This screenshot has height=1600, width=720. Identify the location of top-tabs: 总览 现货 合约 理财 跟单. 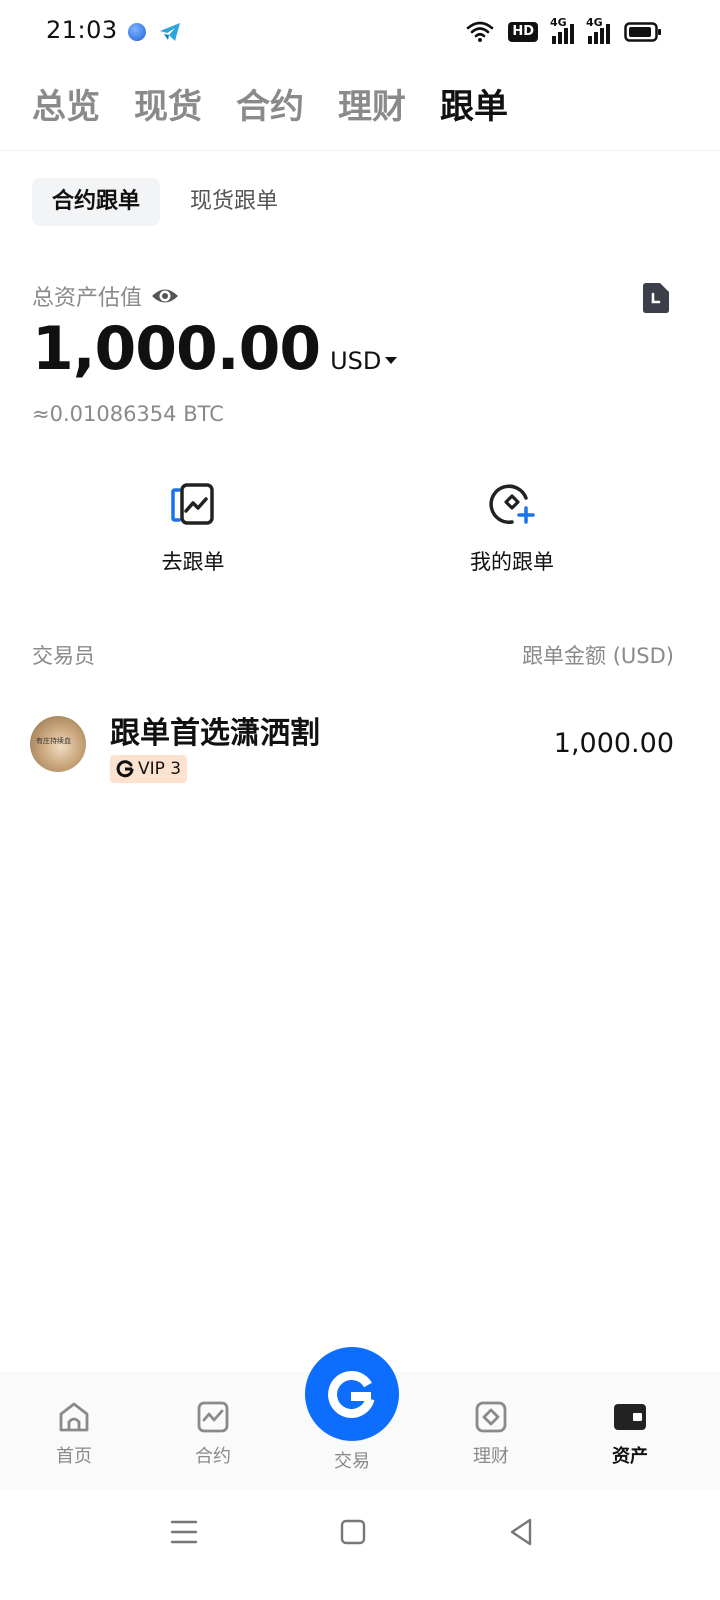
(270, 107).